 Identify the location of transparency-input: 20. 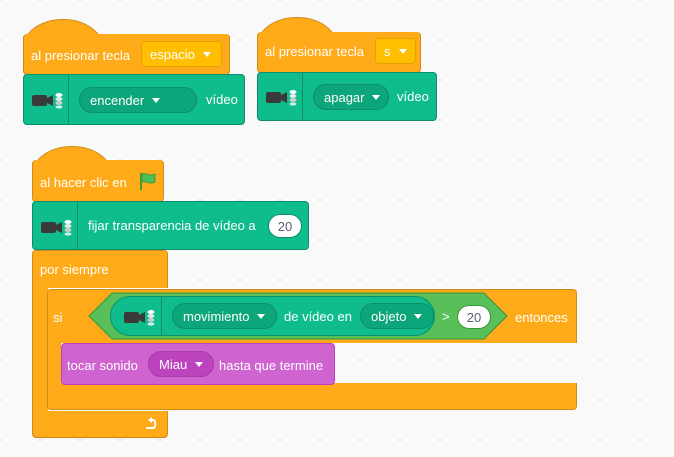
(285, 226).